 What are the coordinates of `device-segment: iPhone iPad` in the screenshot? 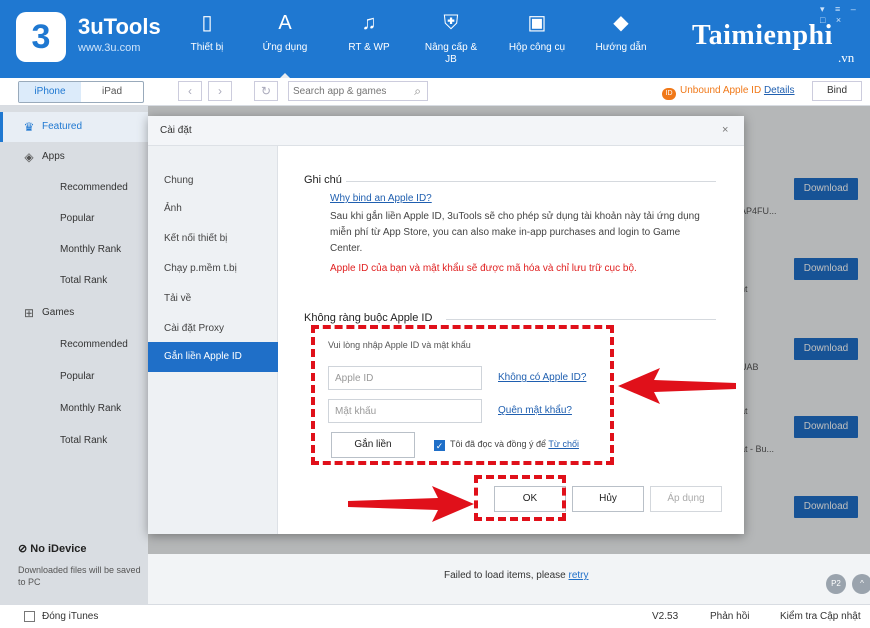 It's located at (81, 92).